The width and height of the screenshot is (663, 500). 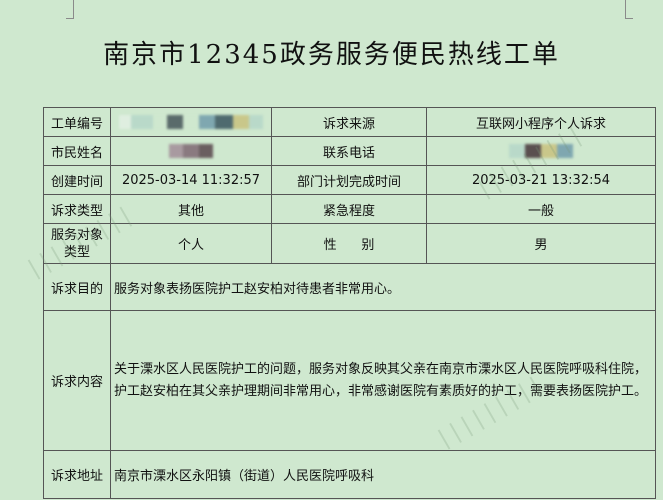 I want to click on planned-completion-label: 部门计划完成时间, so click(x=349, y=180).